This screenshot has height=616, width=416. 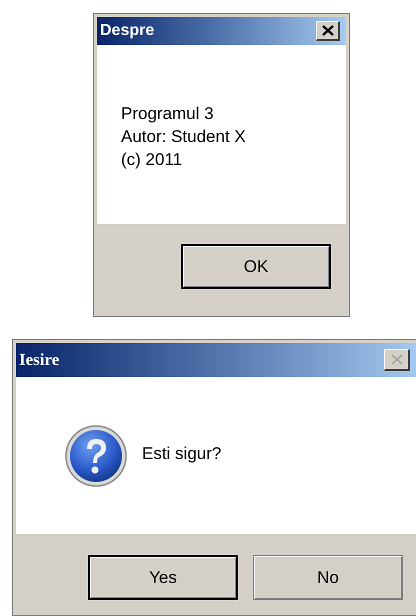 I want to click on close-button, so click(x=328, y=31).